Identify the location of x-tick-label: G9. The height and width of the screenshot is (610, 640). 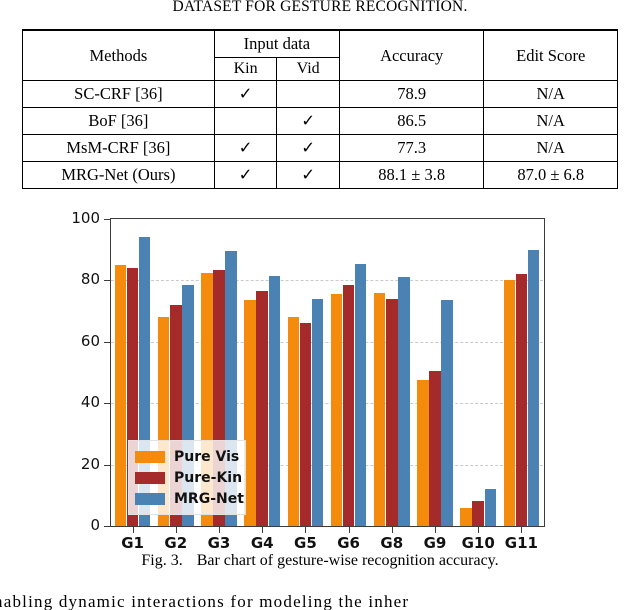
(435, 543).